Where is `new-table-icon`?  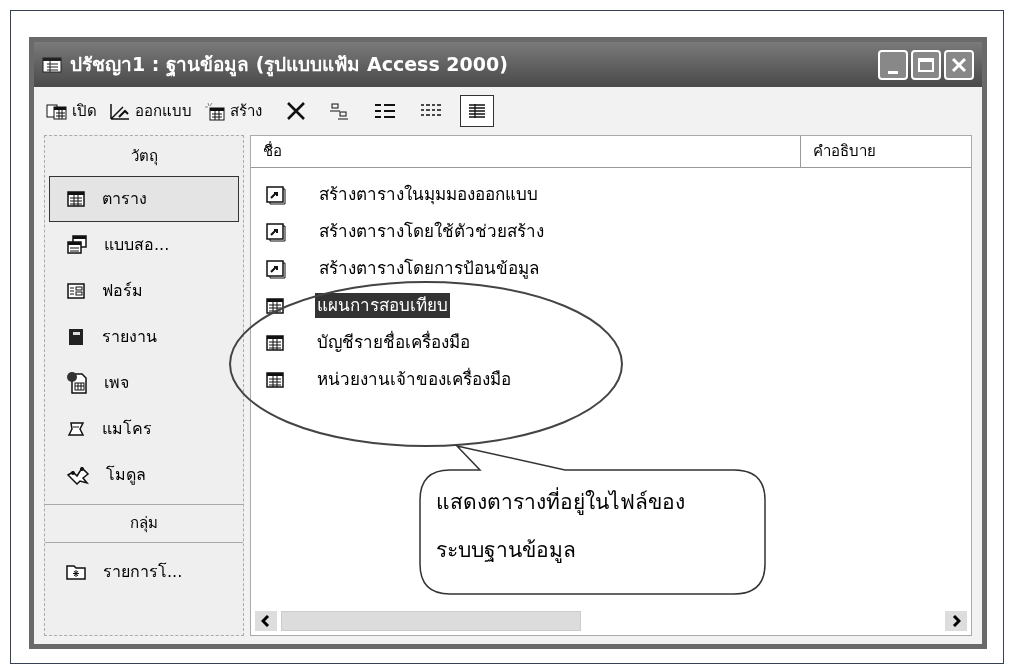
new-table-icon is located at coordinates (215, 111).